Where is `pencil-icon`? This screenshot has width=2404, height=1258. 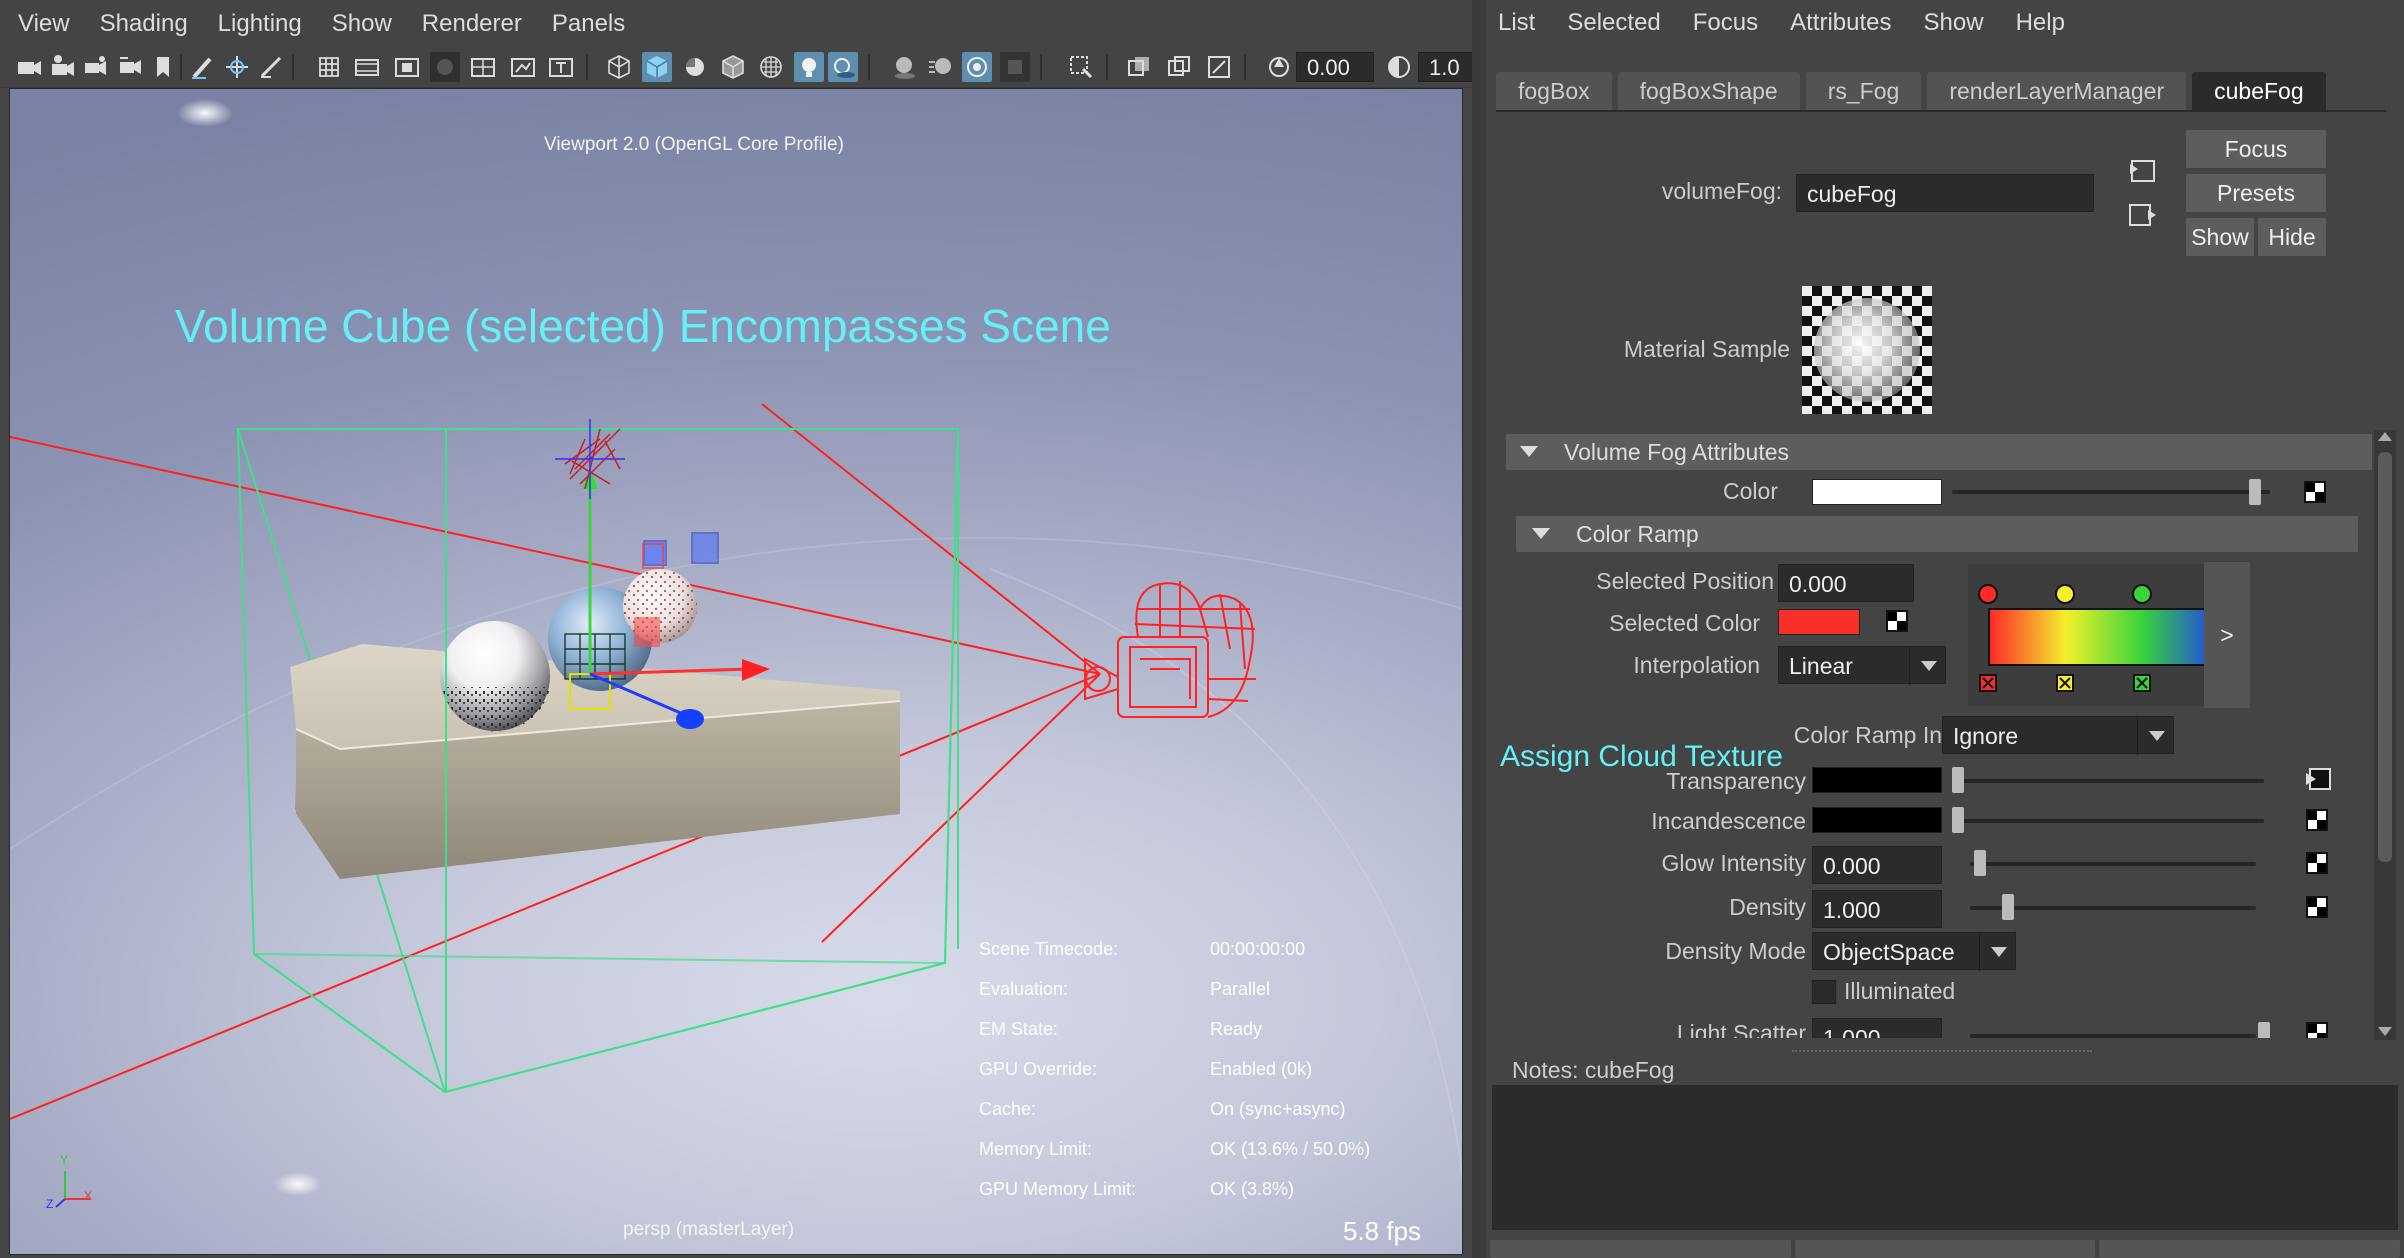 pencil-icon is located at coordinates (271, 67).